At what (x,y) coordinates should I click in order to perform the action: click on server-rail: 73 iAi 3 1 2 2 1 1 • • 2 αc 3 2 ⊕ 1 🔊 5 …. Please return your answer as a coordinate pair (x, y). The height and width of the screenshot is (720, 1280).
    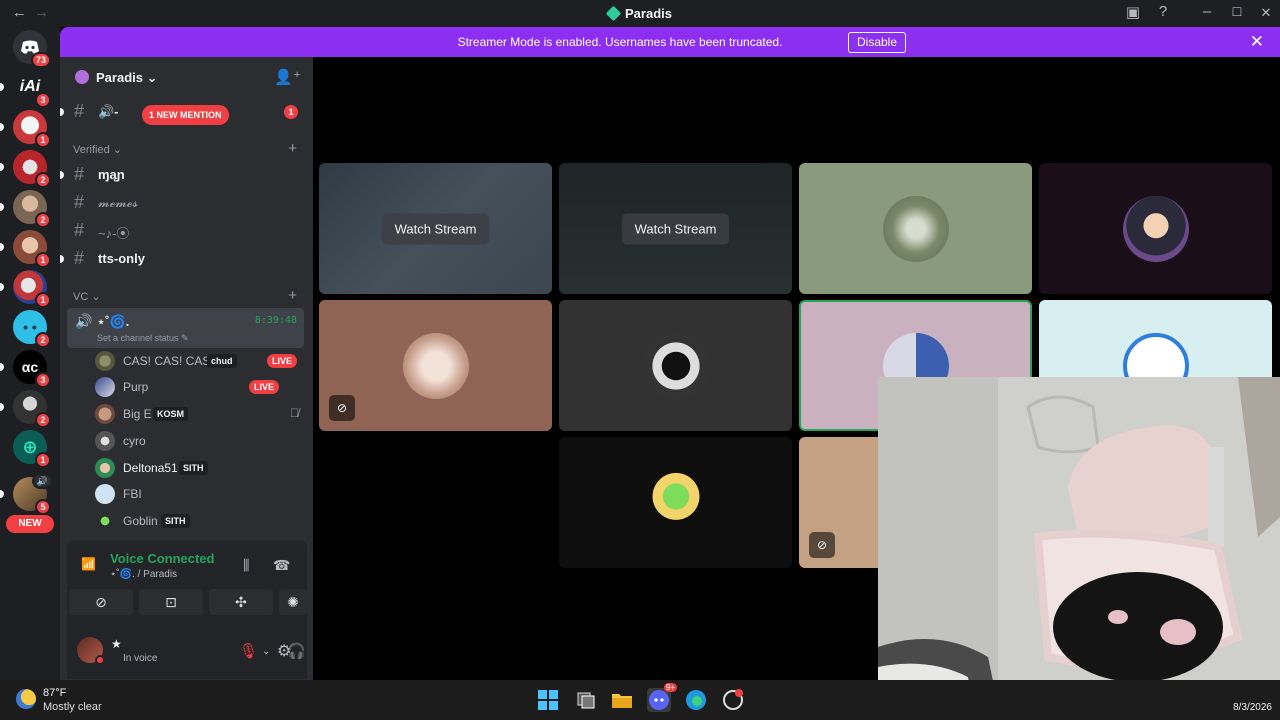
    Looking at the image, I should click on (30, 353).